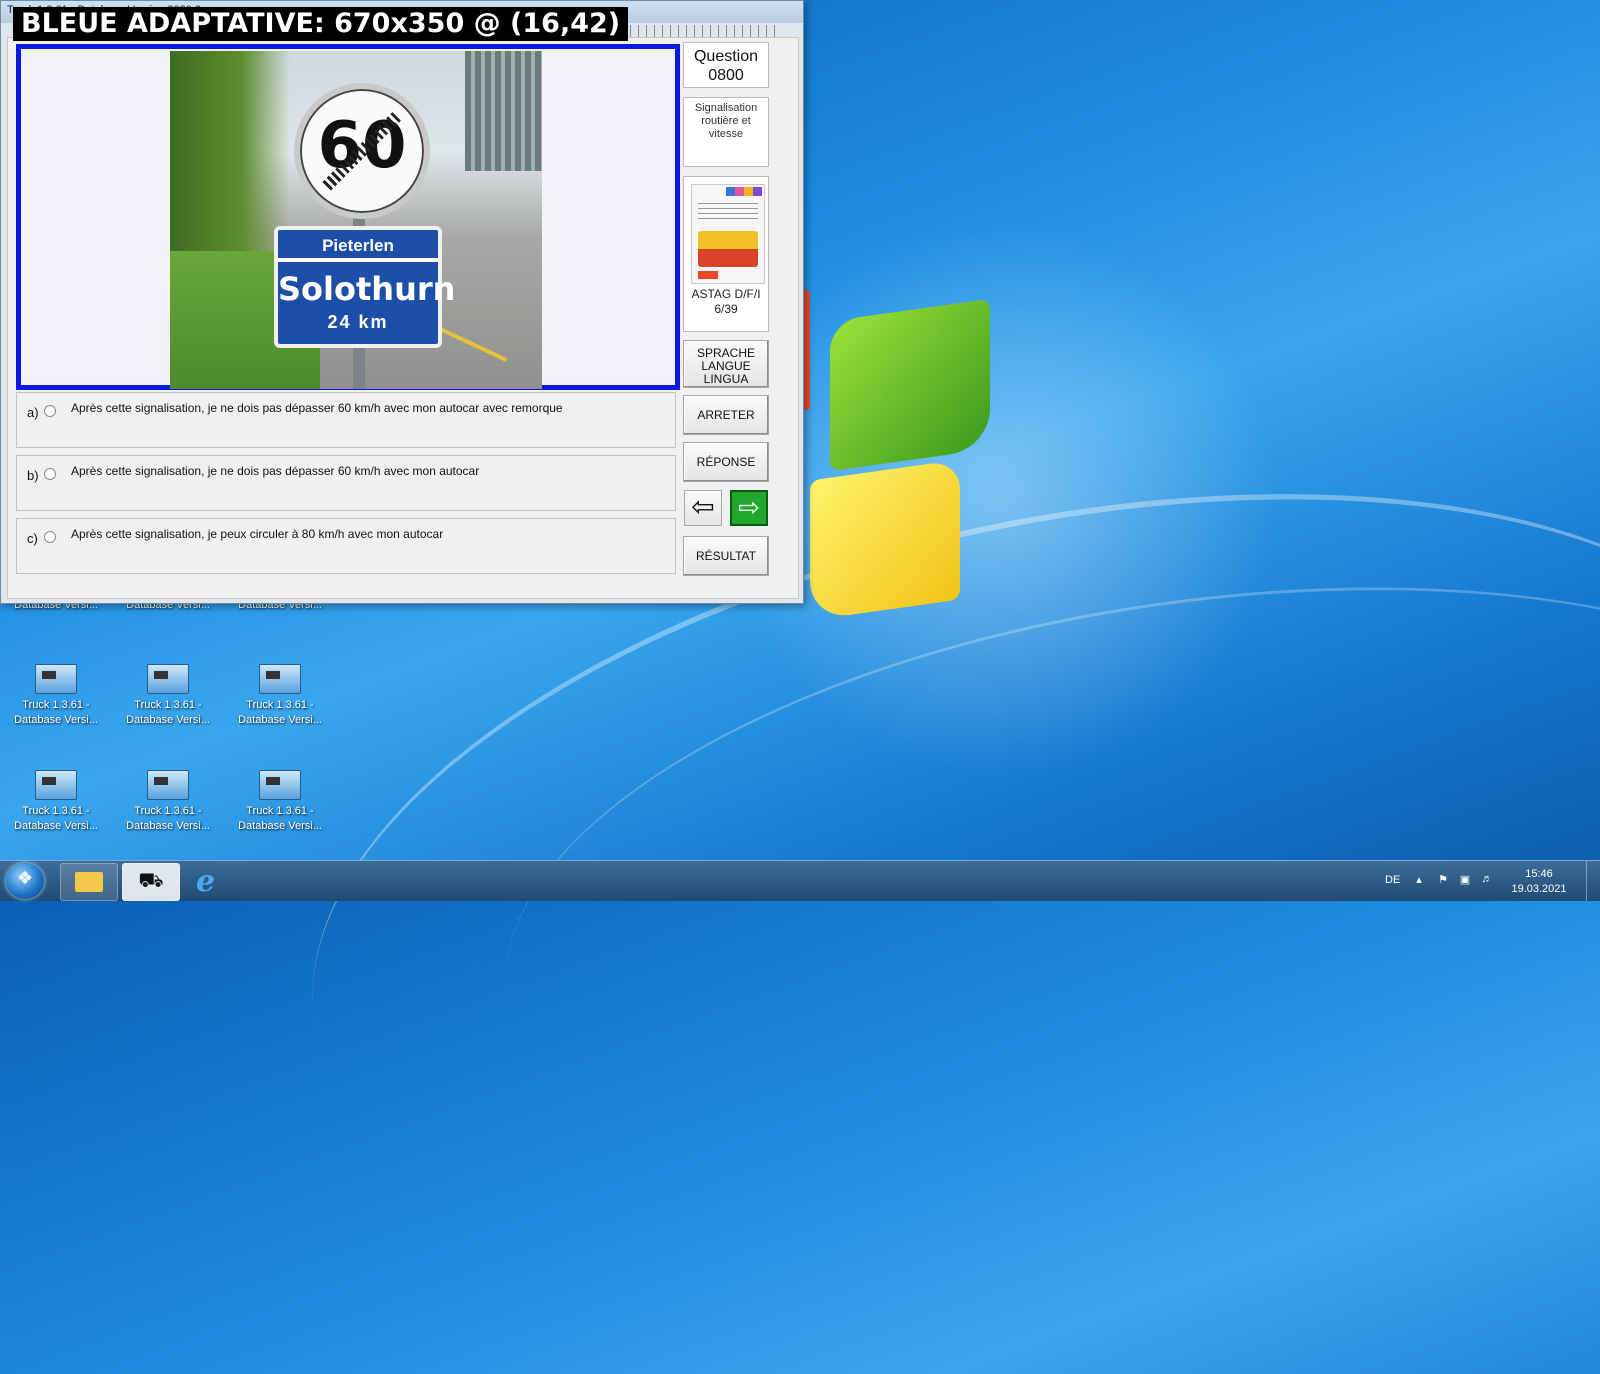 The image size is (1600, 1374). I want to click on book-cover-image, so click(728, 234).